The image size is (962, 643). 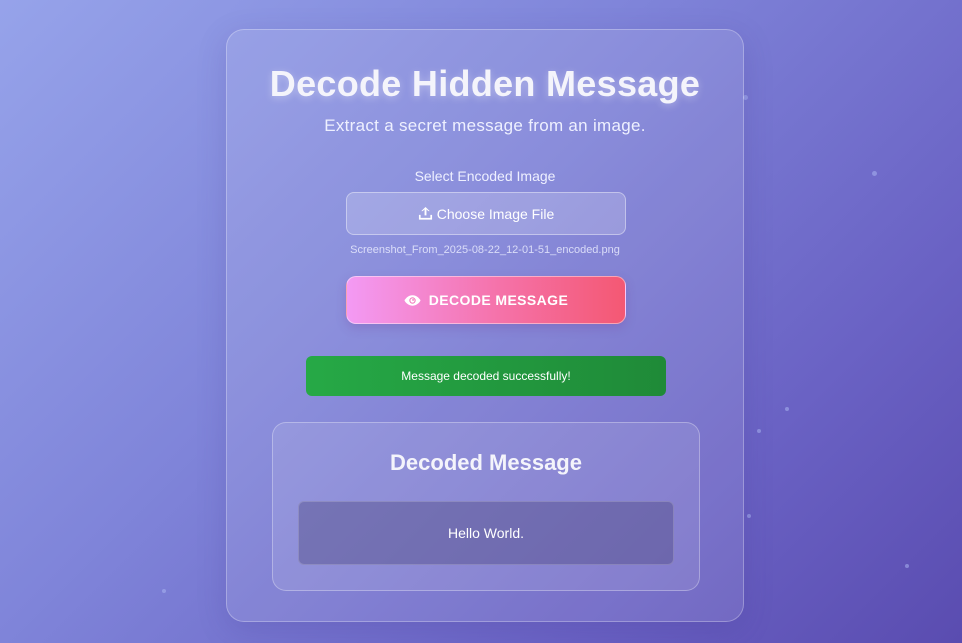 I want to click on decode-message-button-label: DECODE MESSAGE, so click(x=498, y=300).